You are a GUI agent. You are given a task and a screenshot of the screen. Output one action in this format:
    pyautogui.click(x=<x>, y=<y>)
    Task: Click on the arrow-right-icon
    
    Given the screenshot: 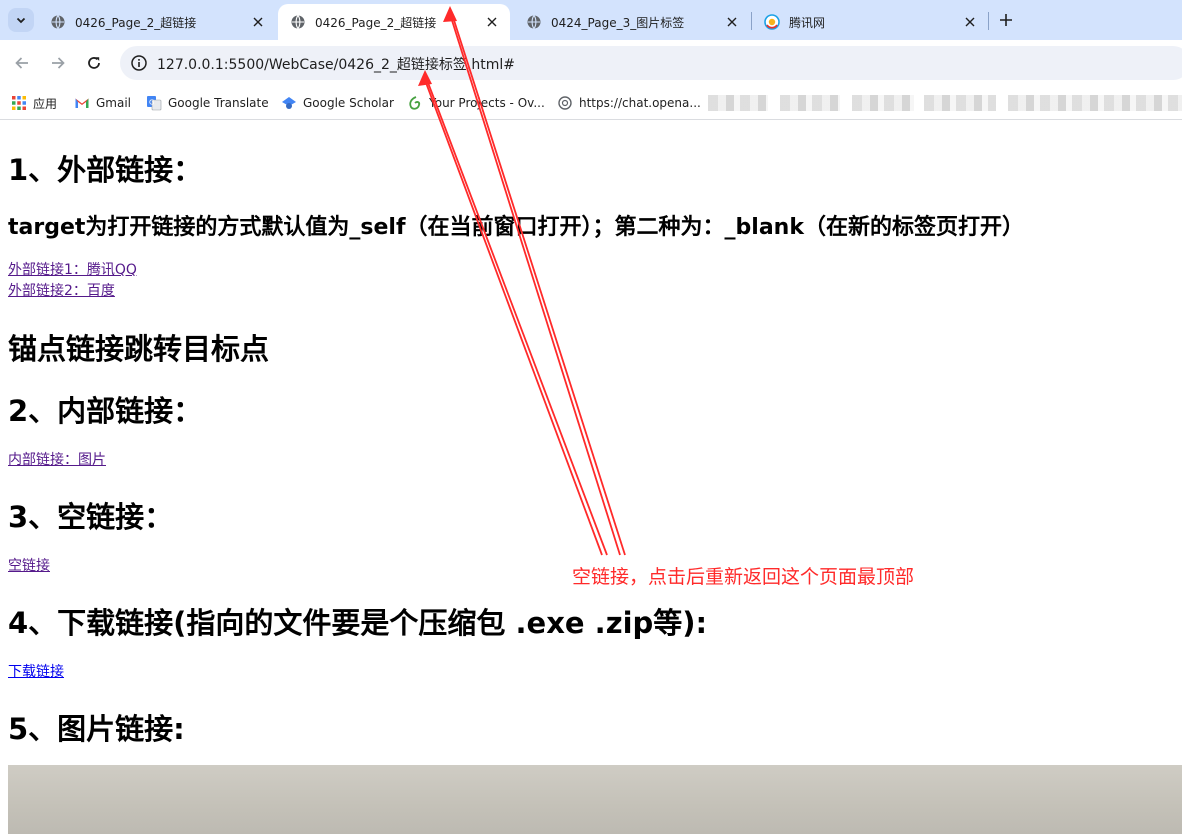 What is the action you would take?
    pyautogui.click(x=58, y=63)
    